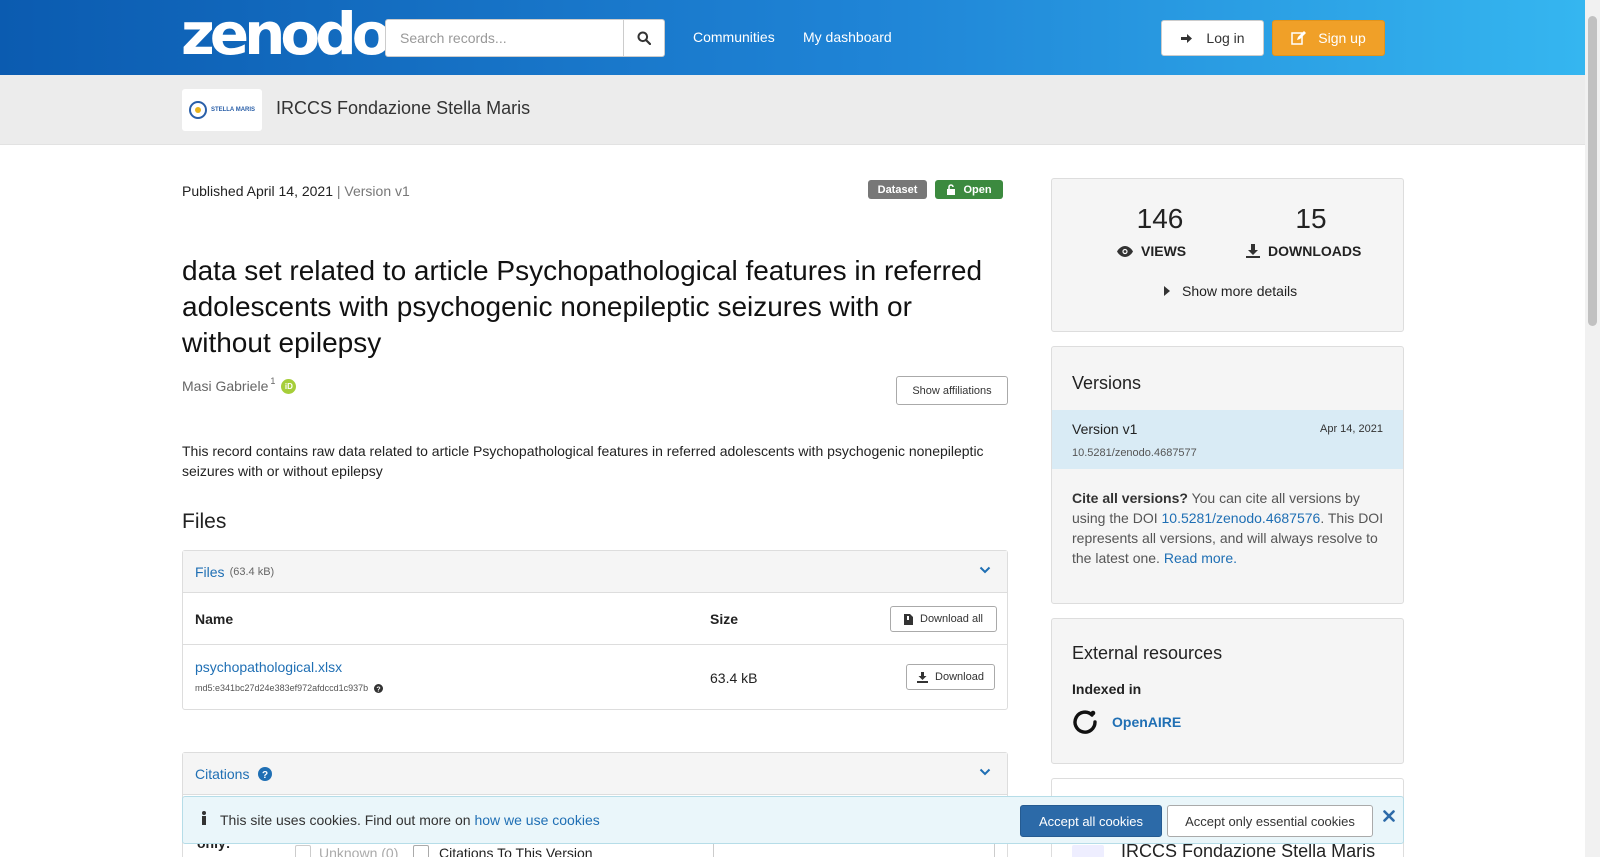 The height and width of the screenshot is (857, 1600). What do you see at coordinates (1134, 453) in the screenshot?
I see `version-item-doi: 10.5281/zenodo.4687577` at bounding box center [1134, 453].